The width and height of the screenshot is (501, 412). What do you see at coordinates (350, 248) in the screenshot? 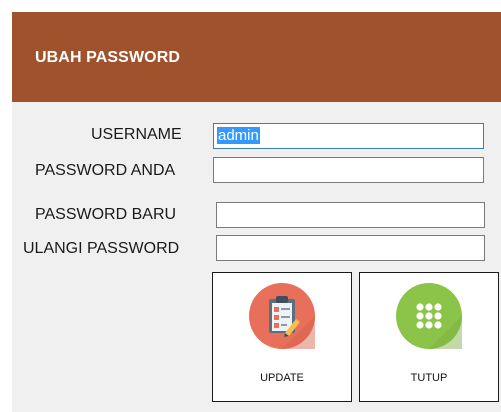
I see `repeat-password-field` at bounding box center [350, 248].